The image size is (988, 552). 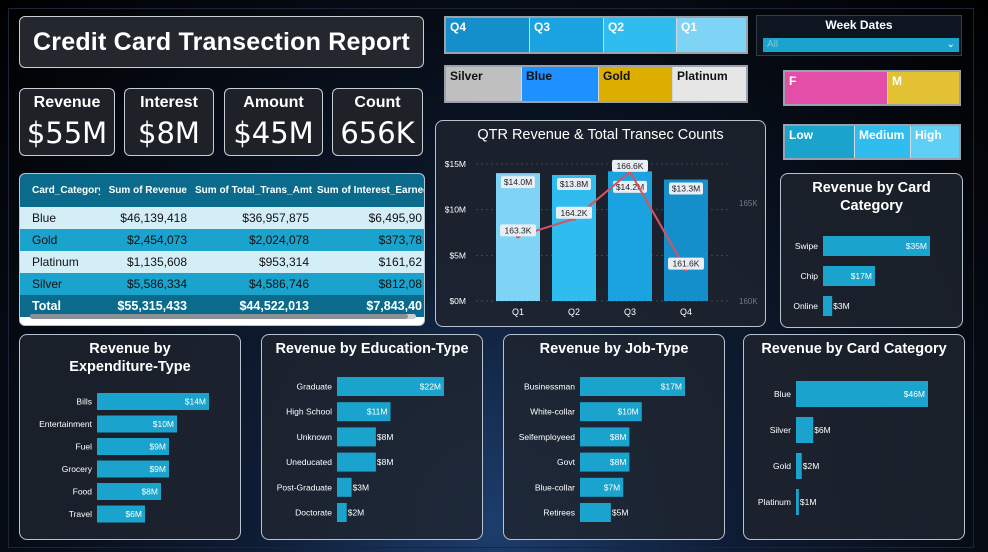 I want to click on card-category-bar-chart: Blue $46M Silver $6M Gold $2M Platinum $1M, so click(x=843, y=448).